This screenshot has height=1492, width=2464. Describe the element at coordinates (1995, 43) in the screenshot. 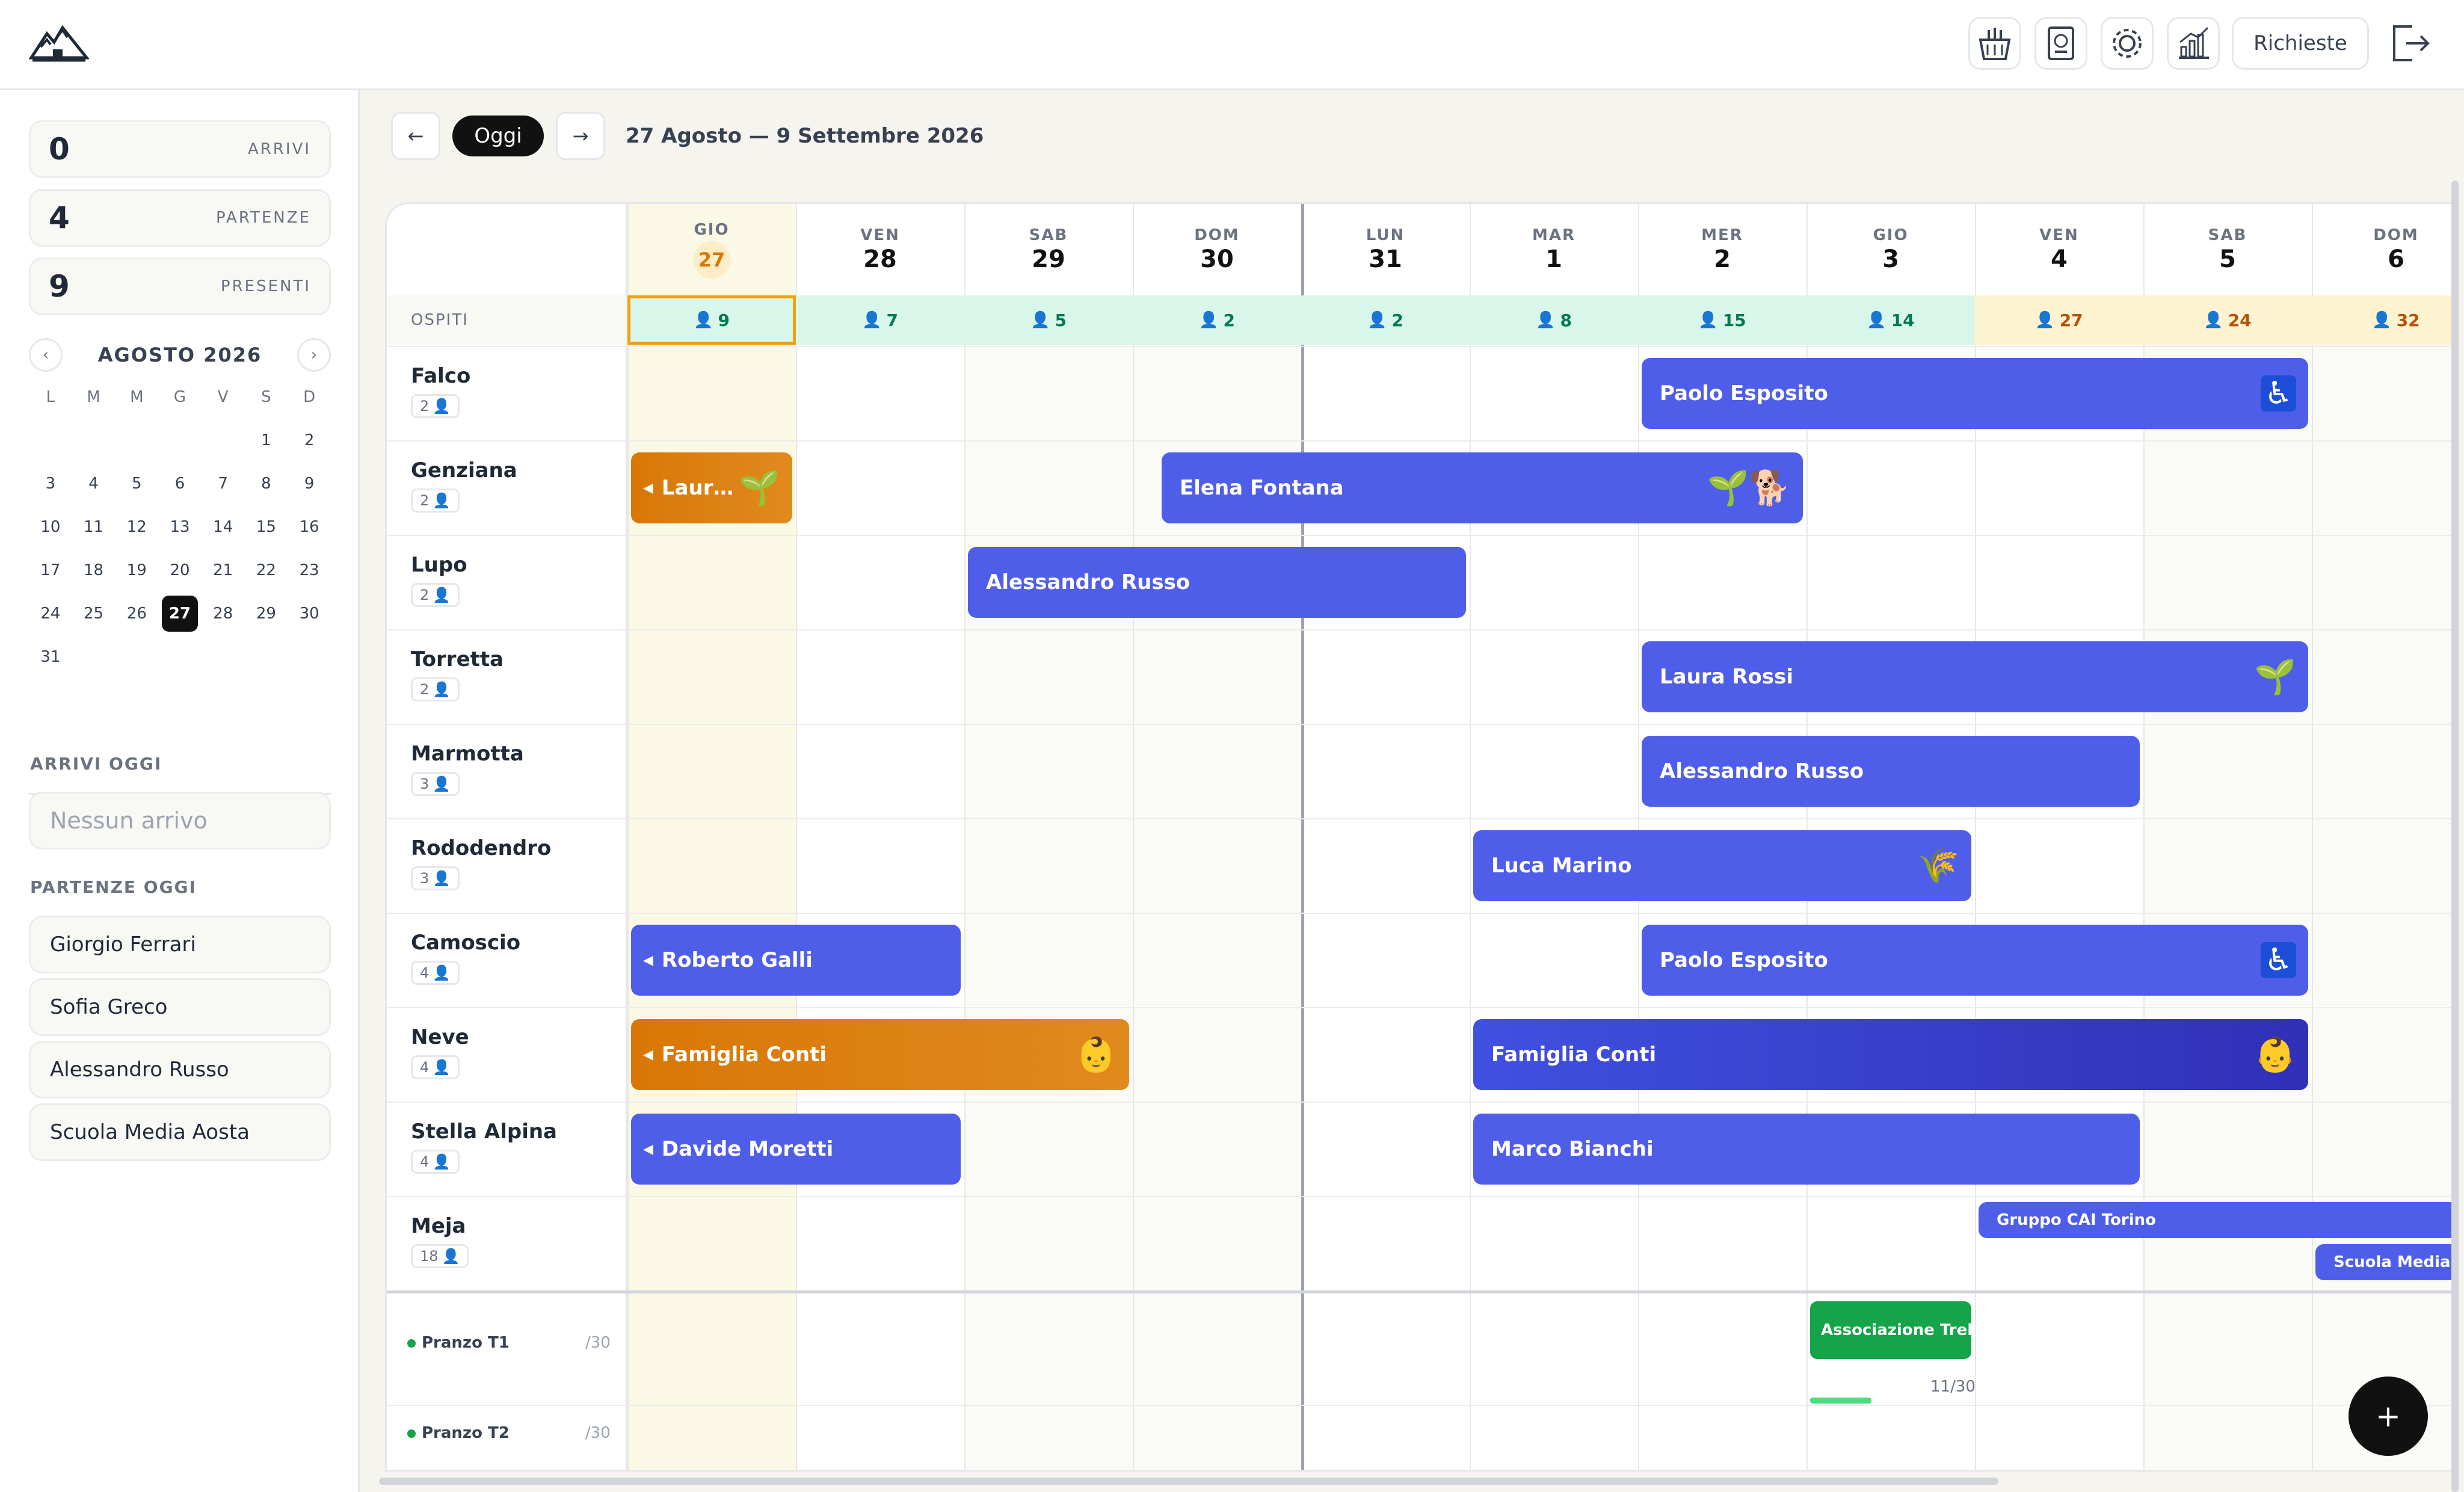

I see `basket-icon` at that location.